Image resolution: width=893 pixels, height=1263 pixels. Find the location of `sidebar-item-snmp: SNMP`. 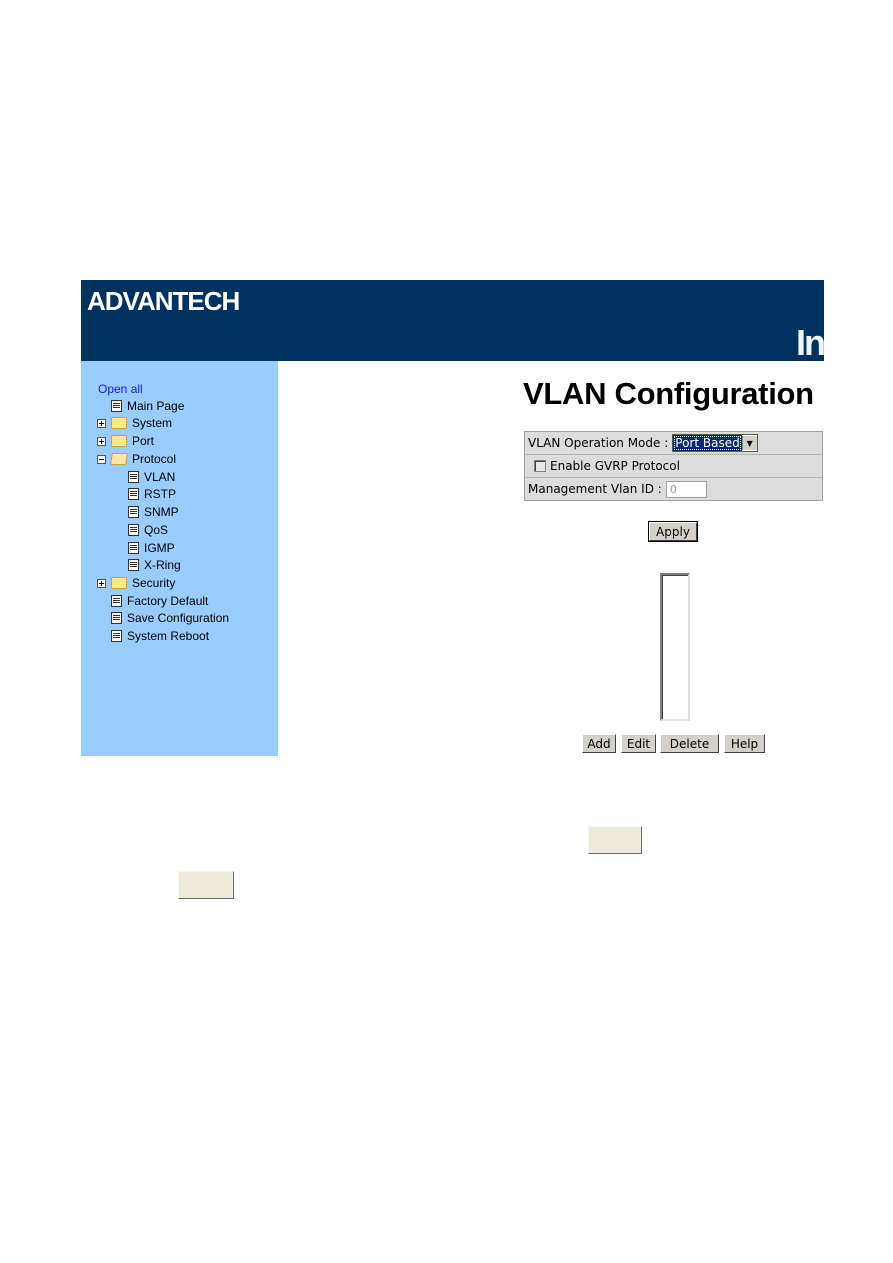

sidebar-item-snmp: SNMP is located at coordinates (153, 512).